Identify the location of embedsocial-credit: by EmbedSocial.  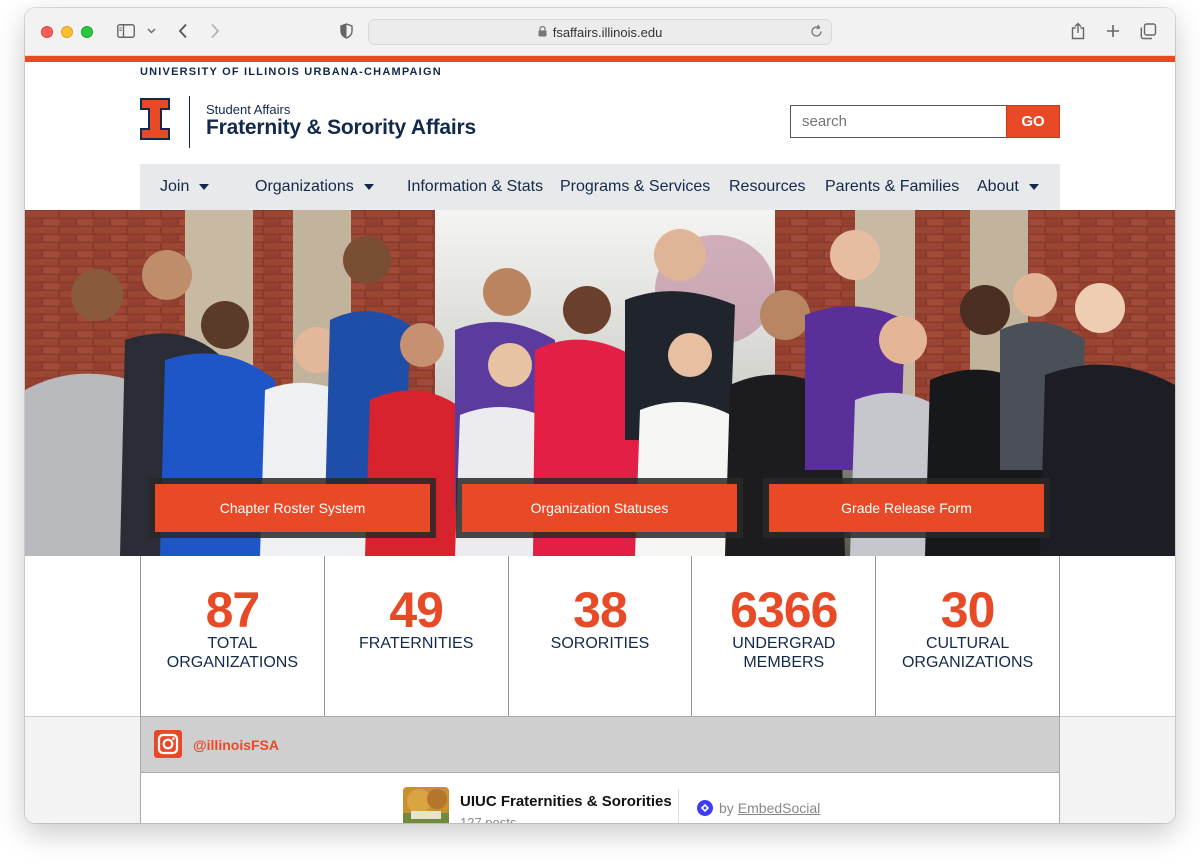
(758, 808).